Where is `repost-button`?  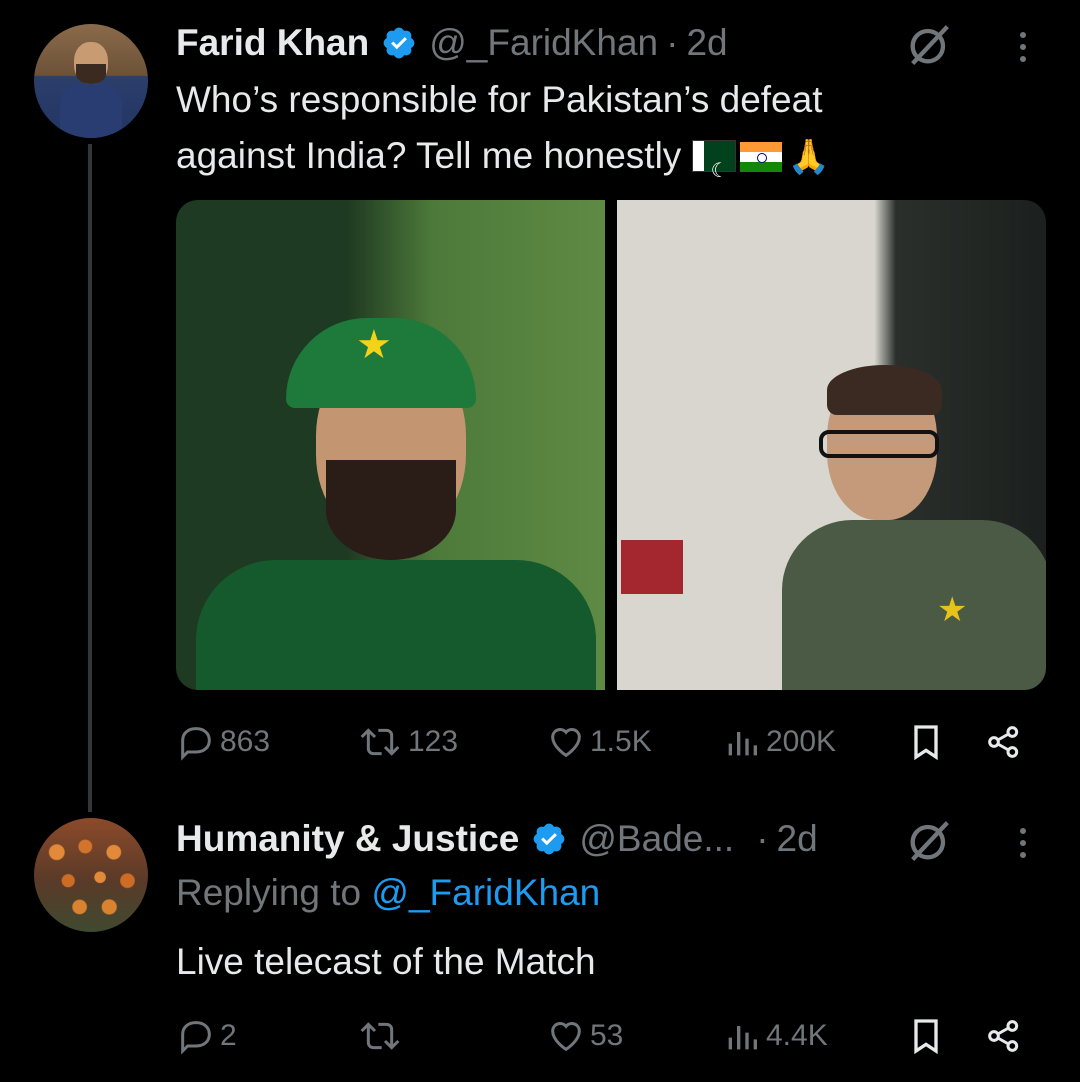
repost-button is located at coordinates (380, 1036).